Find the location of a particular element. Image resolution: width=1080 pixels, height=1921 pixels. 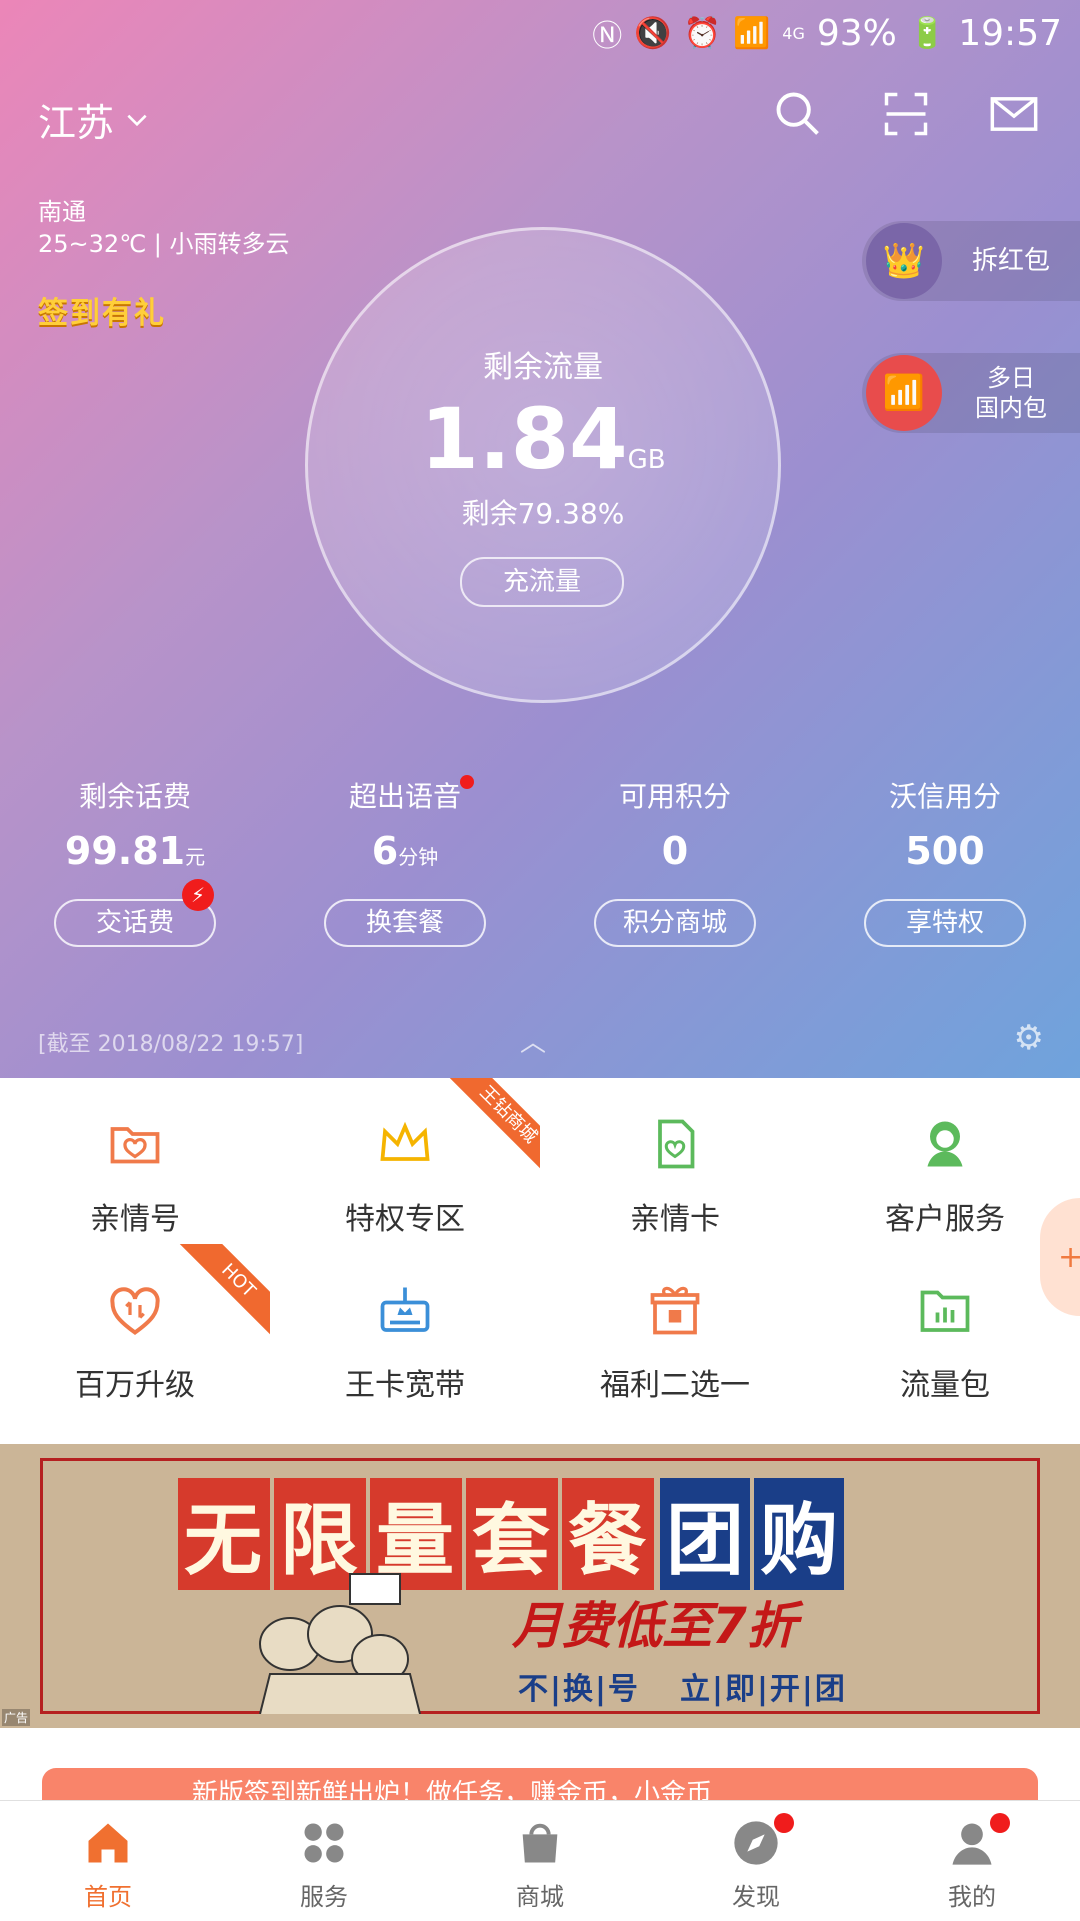

region-label: 江苏 is located at coordinates (76, 123).